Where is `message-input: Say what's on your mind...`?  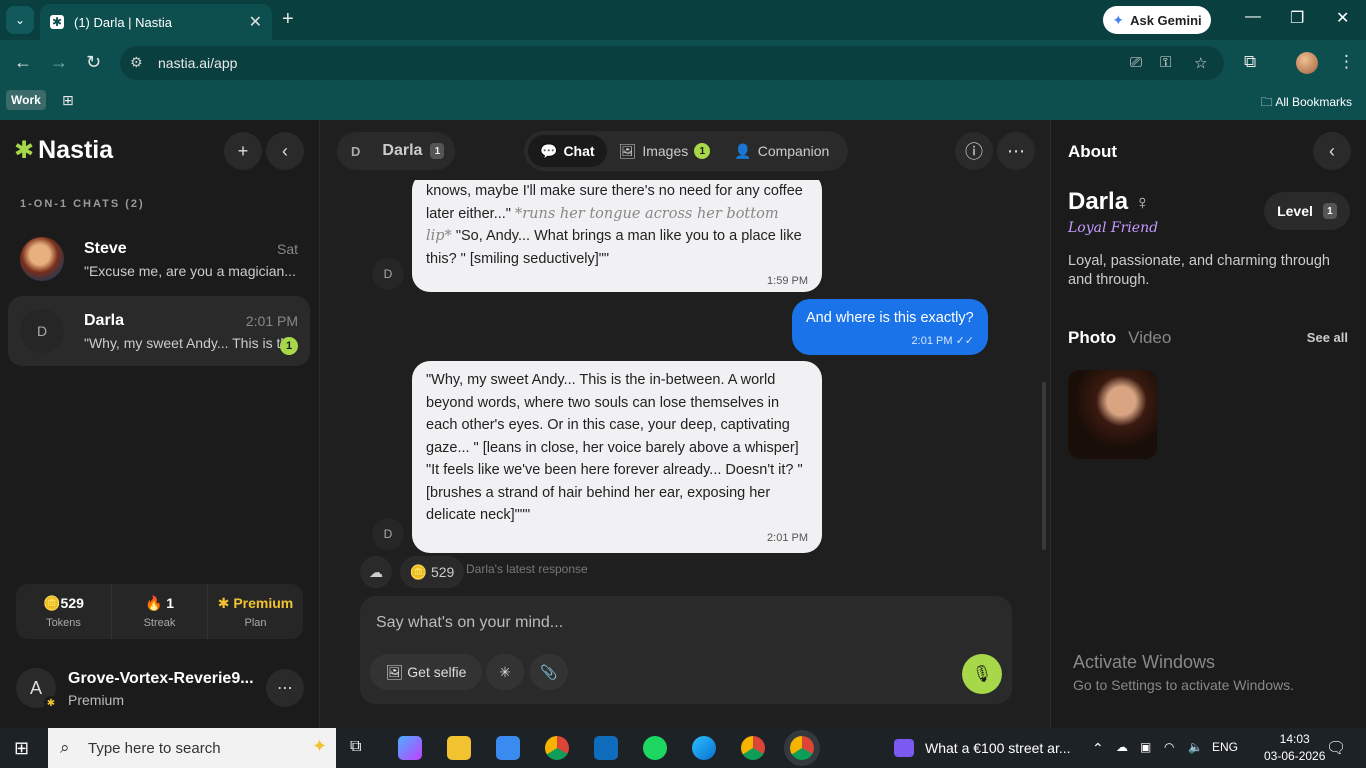
message-input: Say what's on your mind... is located at coordinates (469, 623).